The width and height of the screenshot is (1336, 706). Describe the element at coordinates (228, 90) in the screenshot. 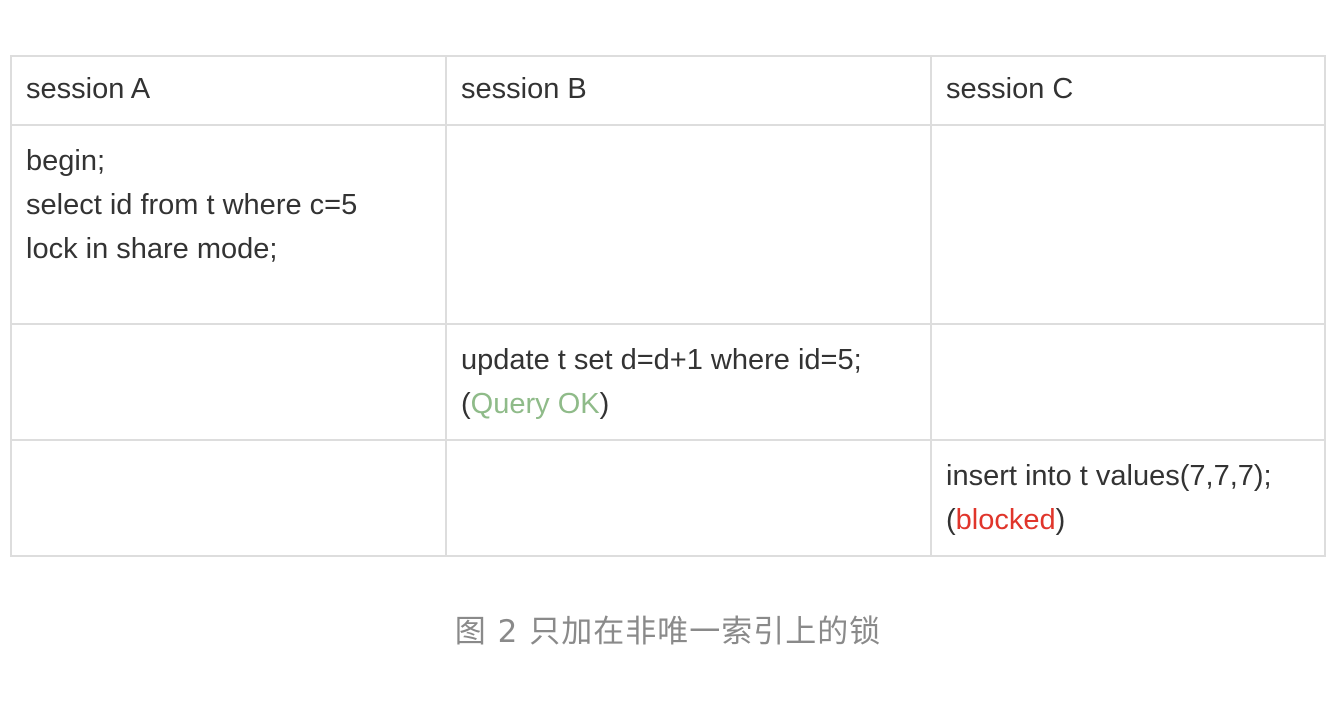

I see `header-session-a: session A` at that location.